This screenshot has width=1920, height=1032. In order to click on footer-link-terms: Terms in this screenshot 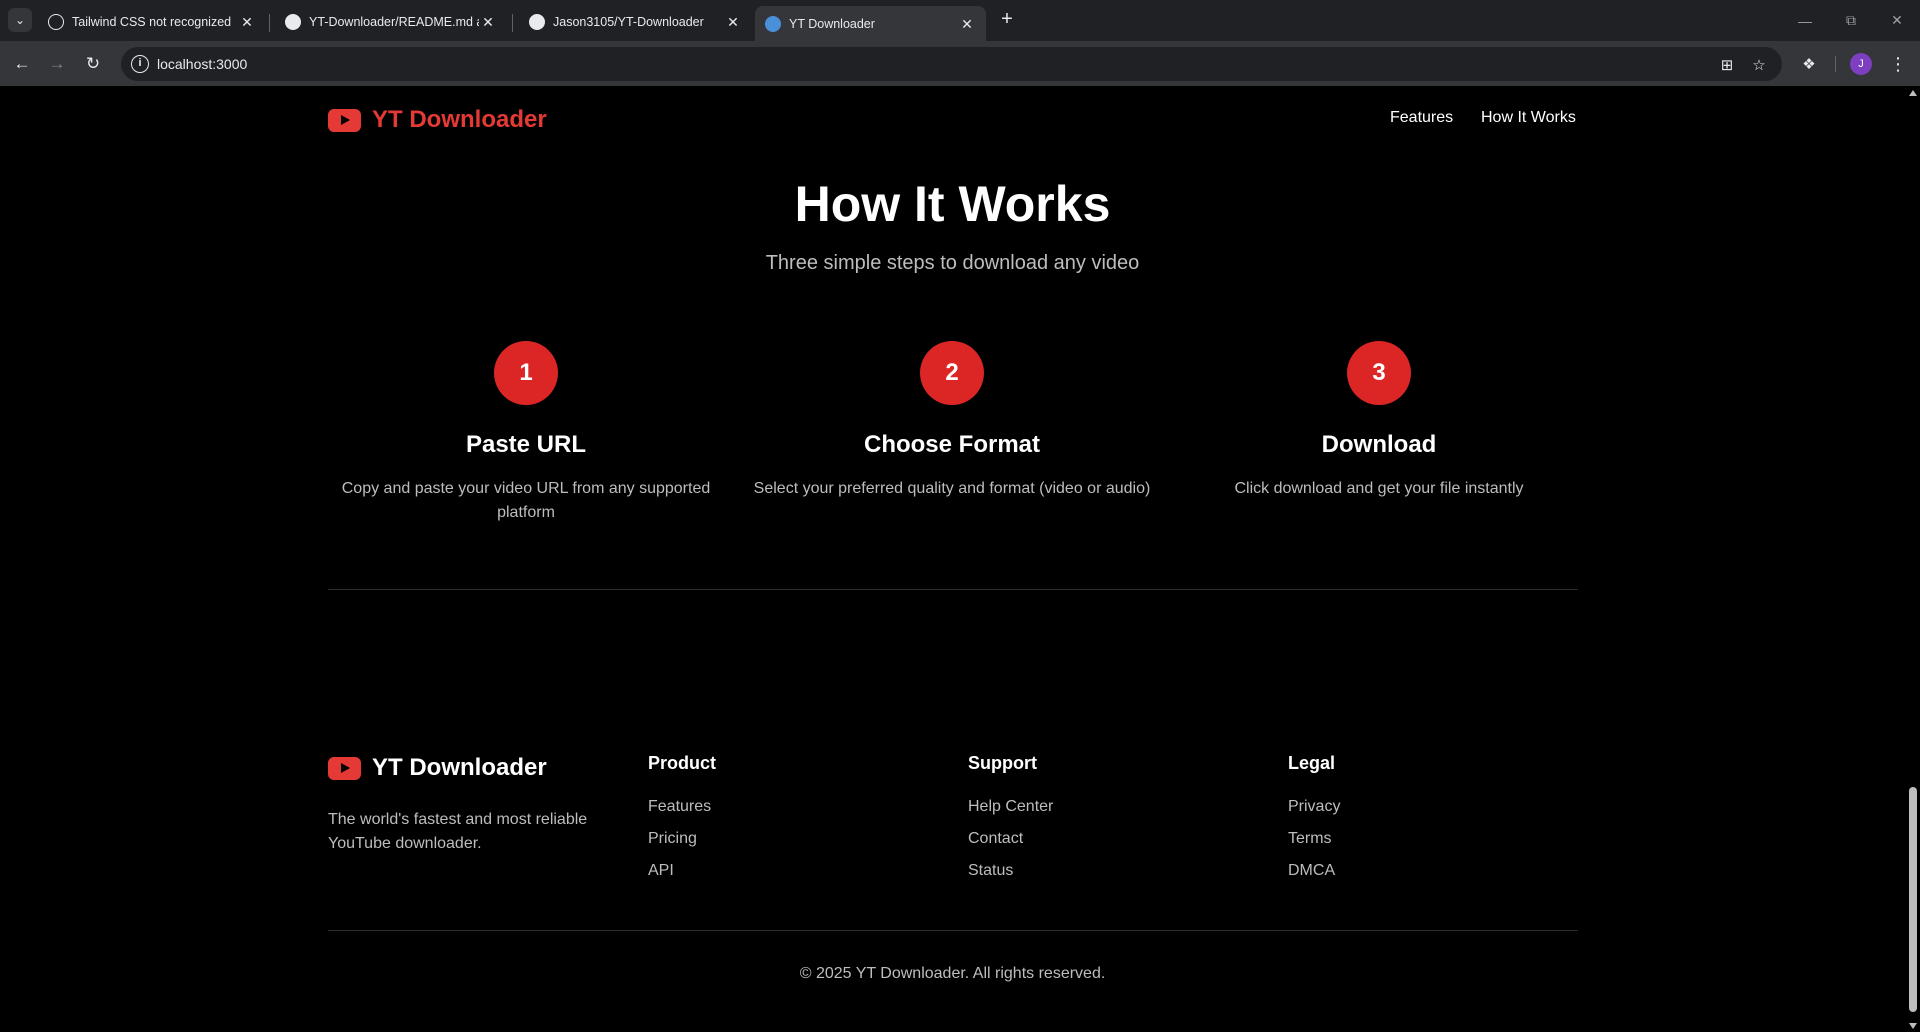, I will do `click(1314, 838)`.